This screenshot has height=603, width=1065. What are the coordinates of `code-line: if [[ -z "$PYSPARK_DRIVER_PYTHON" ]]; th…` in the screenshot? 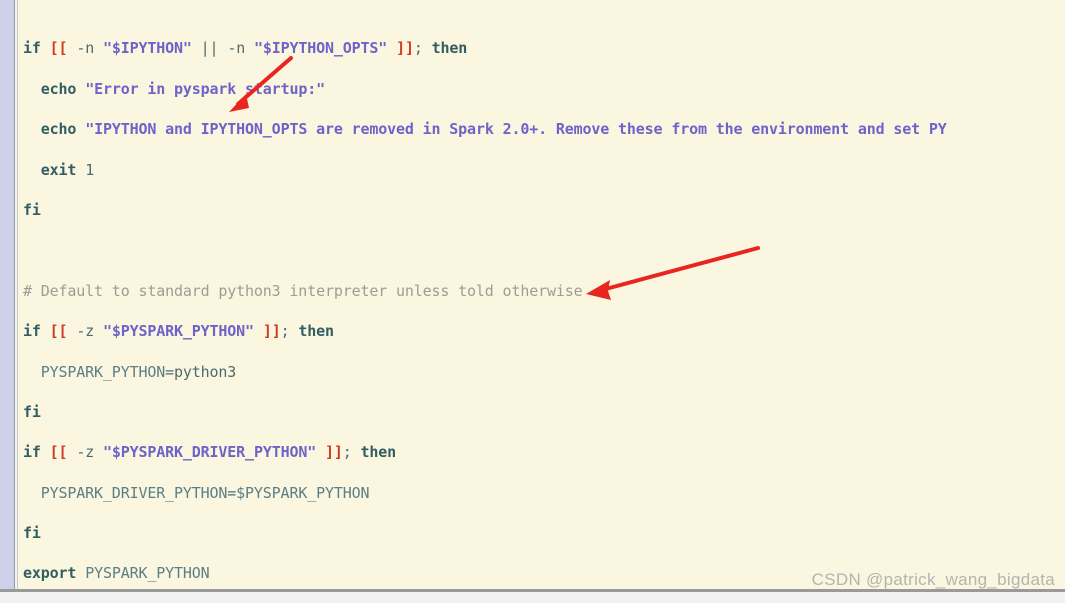 It's located at (210, 452).